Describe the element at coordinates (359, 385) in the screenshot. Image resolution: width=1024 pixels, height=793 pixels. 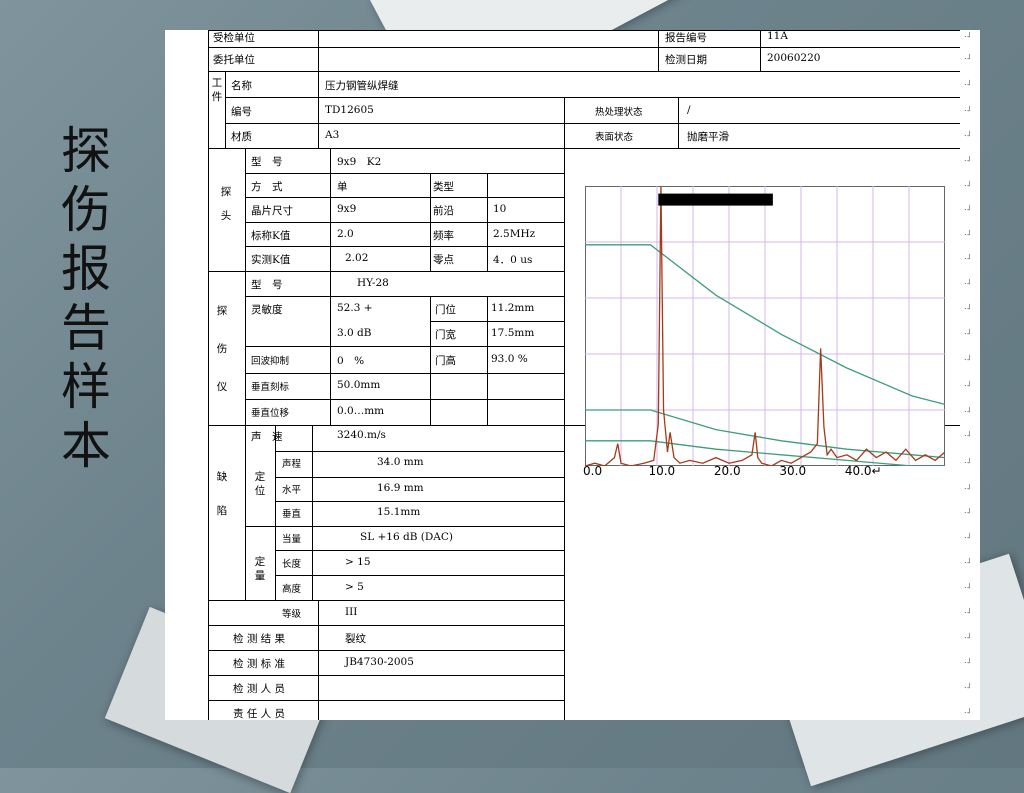
I see `vertical-scale-value: 50.0mm` at that location.